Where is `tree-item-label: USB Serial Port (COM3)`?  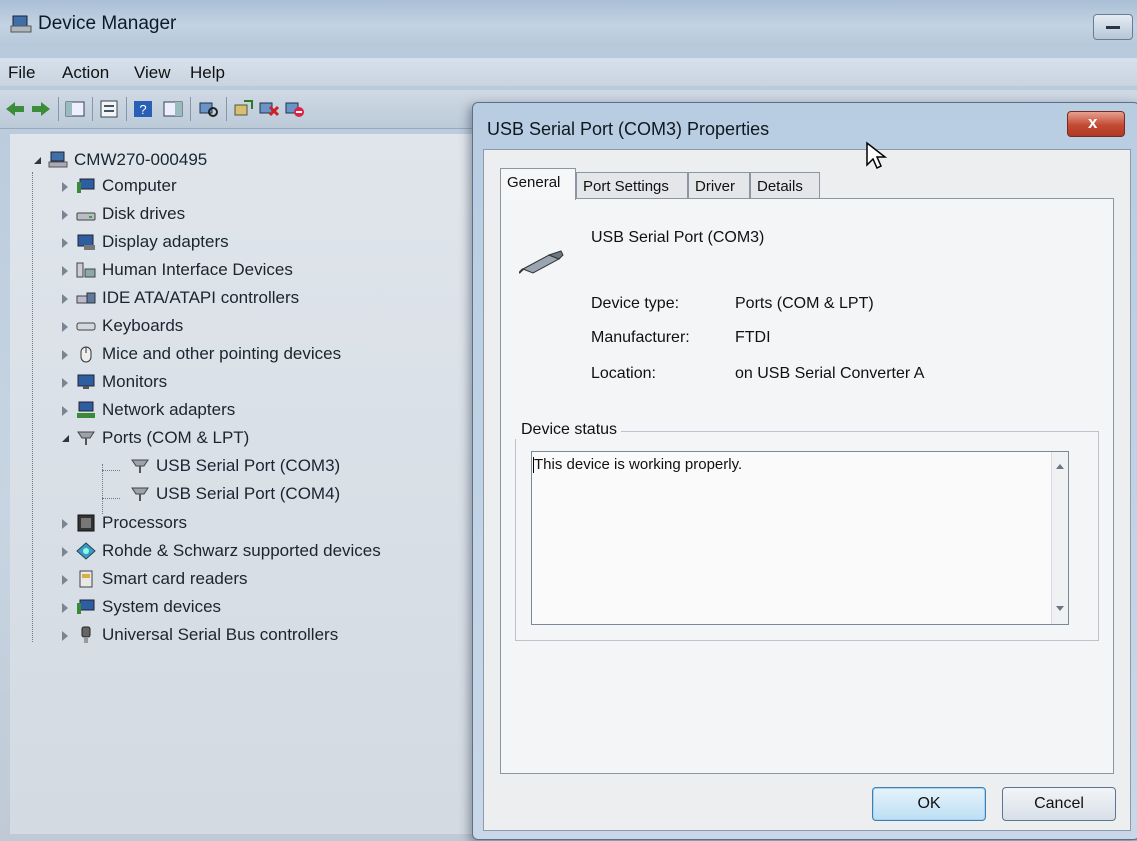 tree-item-label: USB Serial Port (COM3) is located at coordinates (248, 465).